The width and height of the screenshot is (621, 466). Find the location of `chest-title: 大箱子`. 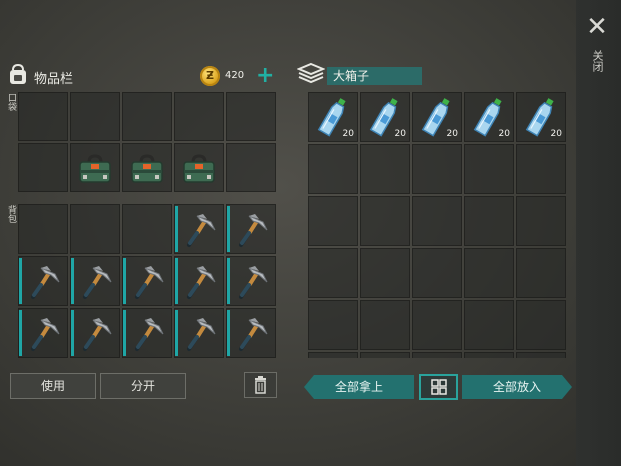

chest-title: 大箱子 is located at coordinates (374, 76).